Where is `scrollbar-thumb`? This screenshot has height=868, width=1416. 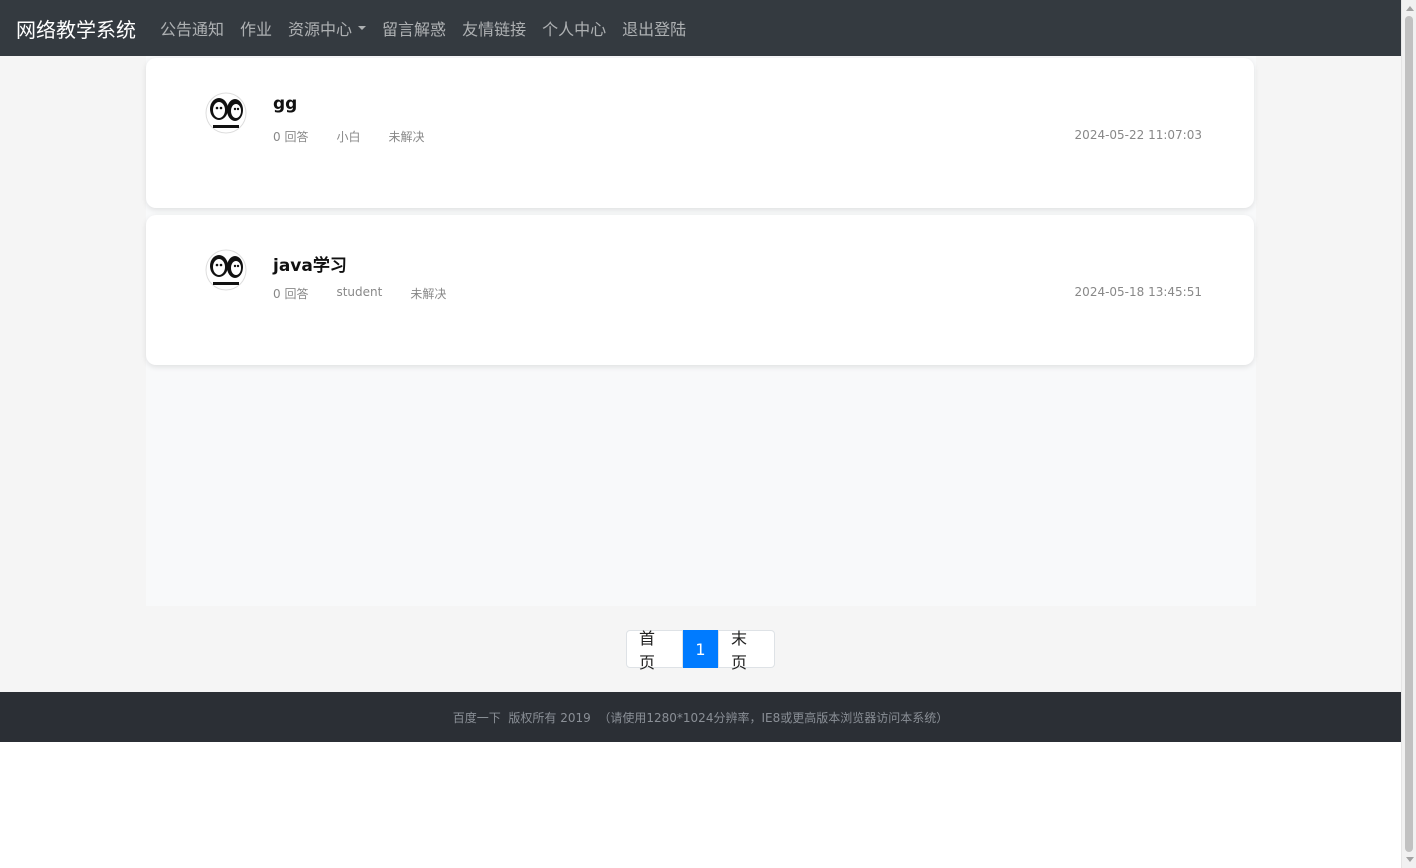 scrollbar-thumb is located at coordinates (1409, 434).